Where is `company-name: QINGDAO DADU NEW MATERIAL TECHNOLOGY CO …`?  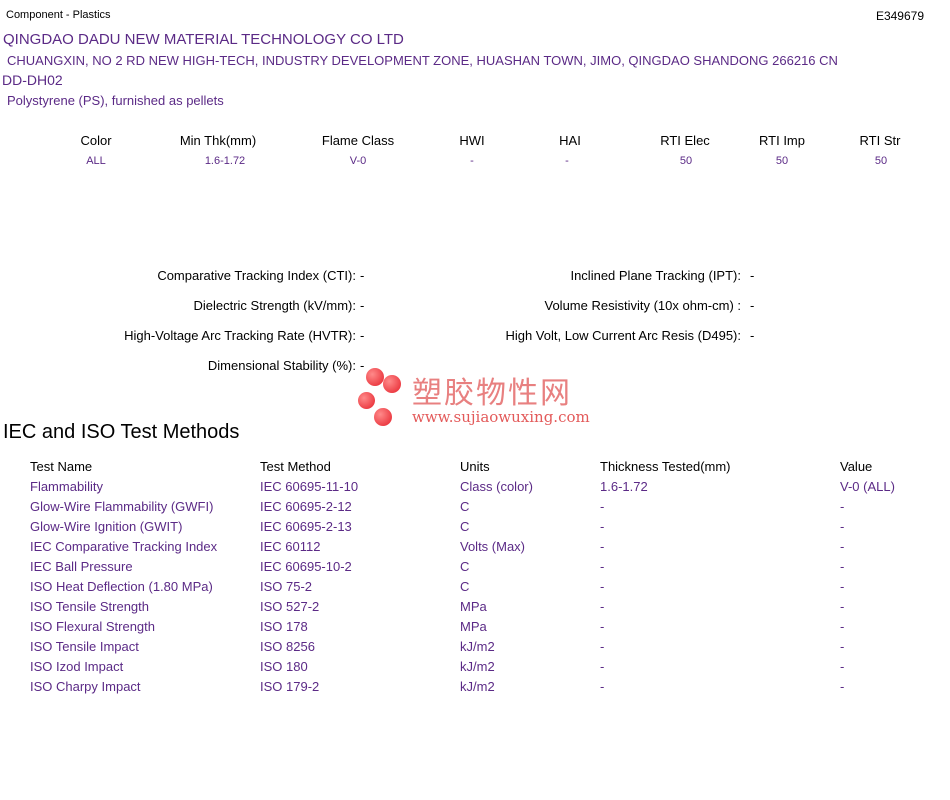
company-name: QINGDAO DADU NEW MATERIAL TECHNOLOGY CO … is located at coordinates (203, 39).